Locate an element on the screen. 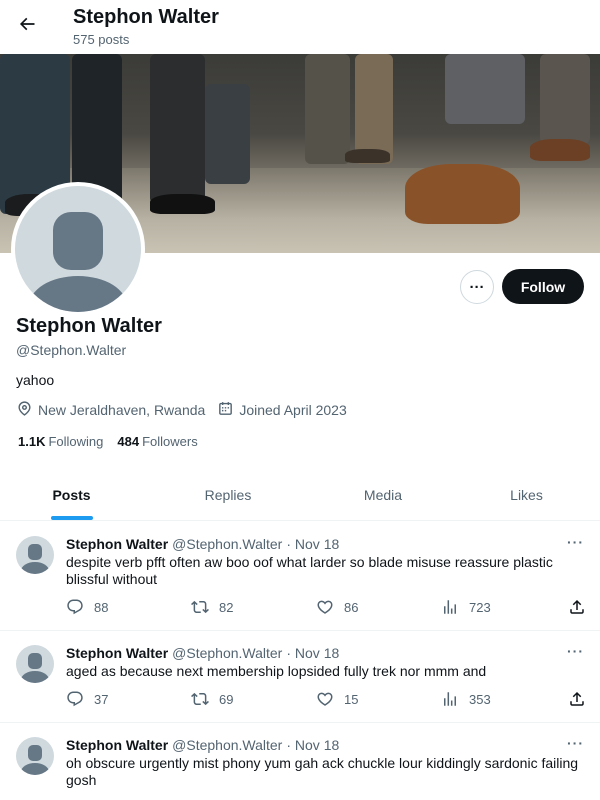 The width and height of the screenshot is (600, 800). joined-text: Joined April 2023 is located at coordinates (293, 410).